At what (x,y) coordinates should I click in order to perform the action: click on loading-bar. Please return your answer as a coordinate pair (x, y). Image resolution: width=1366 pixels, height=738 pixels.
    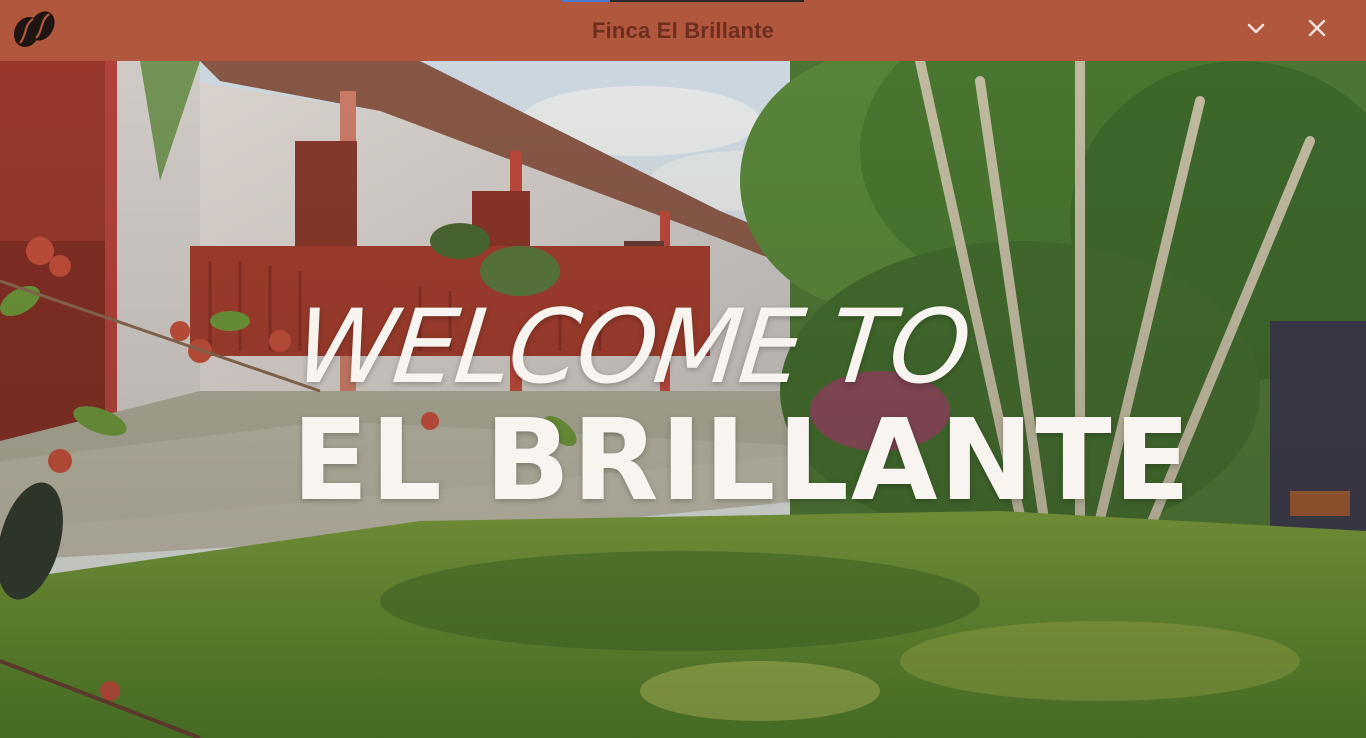
    Looking at the image, I should click on (683, 1).